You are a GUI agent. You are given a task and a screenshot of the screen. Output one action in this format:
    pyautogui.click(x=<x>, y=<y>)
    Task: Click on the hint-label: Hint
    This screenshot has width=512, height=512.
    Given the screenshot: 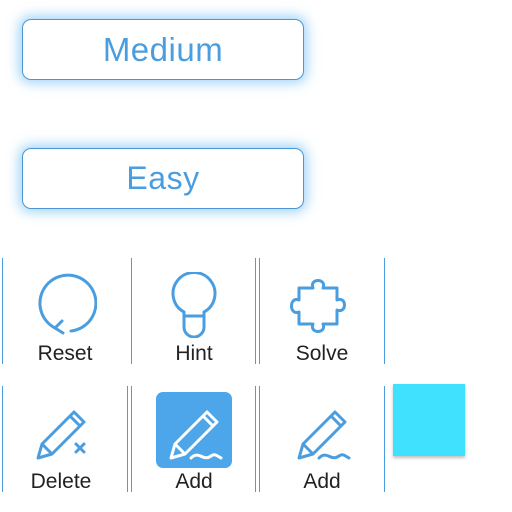 What is the action you would take?
    pyautogui.click(x=194, y=353)
    